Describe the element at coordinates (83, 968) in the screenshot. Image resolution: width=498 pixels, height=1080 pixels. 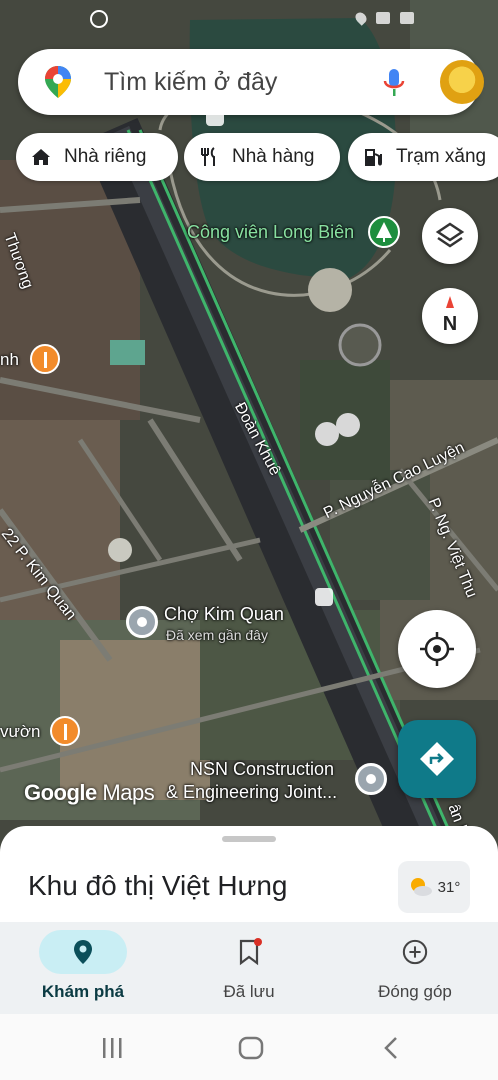
I see `nav-explore: Khám phá` at that location.